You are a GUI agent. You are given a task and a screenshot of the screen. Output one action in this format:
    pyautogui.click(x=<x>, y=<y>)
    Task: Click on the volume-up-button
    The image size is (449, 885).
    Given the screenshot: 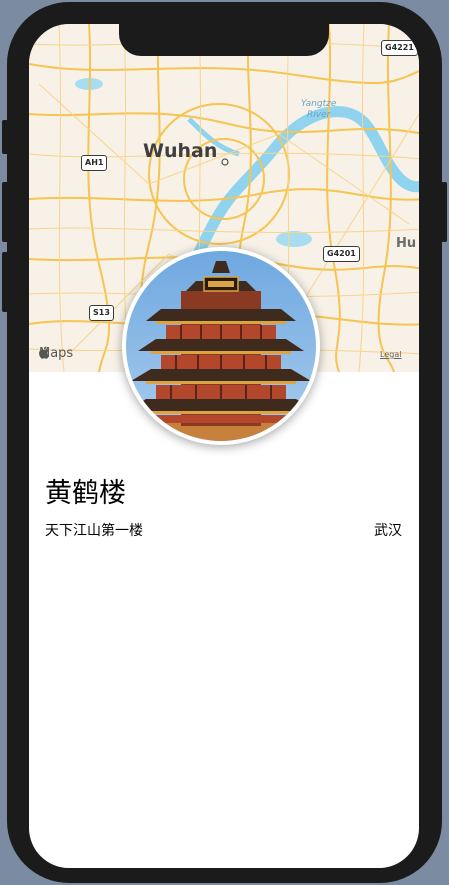 What is the action you would take?
    pyautogui.click(x=5, y=212)
    